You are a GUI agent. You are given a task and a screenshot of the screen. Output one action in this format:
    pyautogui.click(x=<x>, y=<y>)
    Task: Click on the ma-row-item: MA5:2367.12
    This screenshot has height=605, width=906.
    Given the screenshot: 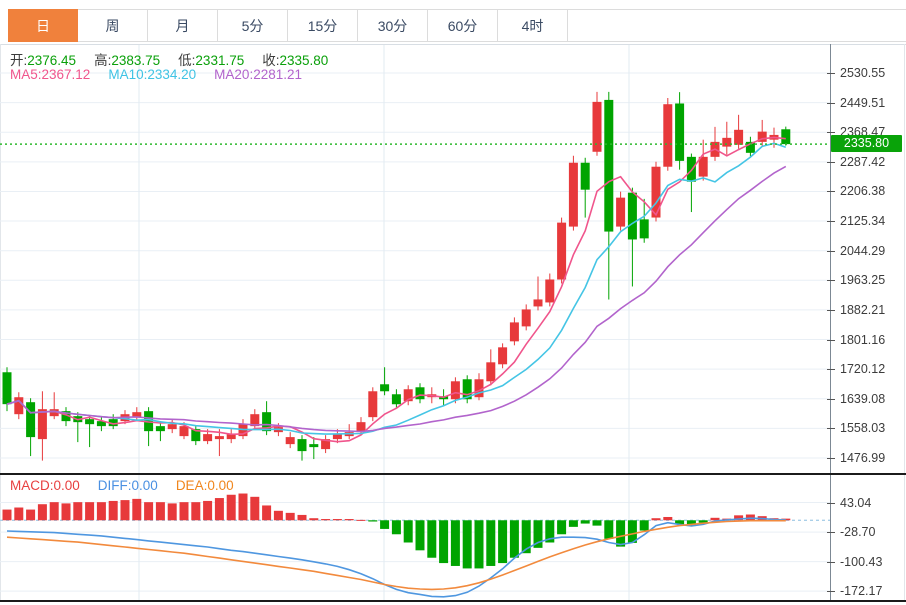 What is the action you would take?
    pyautogui.click(x=50, y=74)
    